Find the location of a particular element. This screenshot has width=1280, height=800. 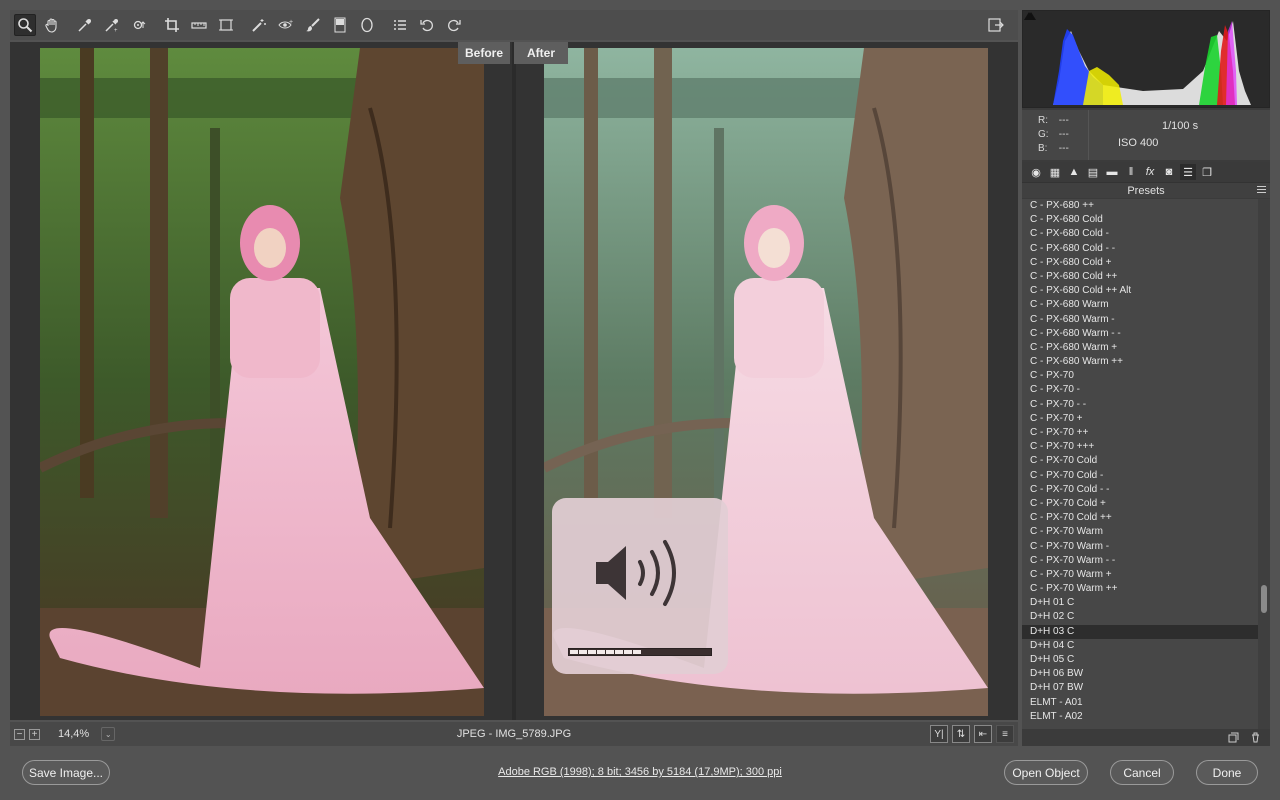

preset-item: ELMT - A02 is located at coordinates (1140, 717).